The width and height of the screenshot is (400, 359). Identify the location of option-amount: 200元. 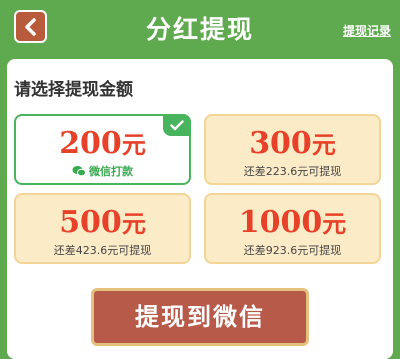
(102, 143).